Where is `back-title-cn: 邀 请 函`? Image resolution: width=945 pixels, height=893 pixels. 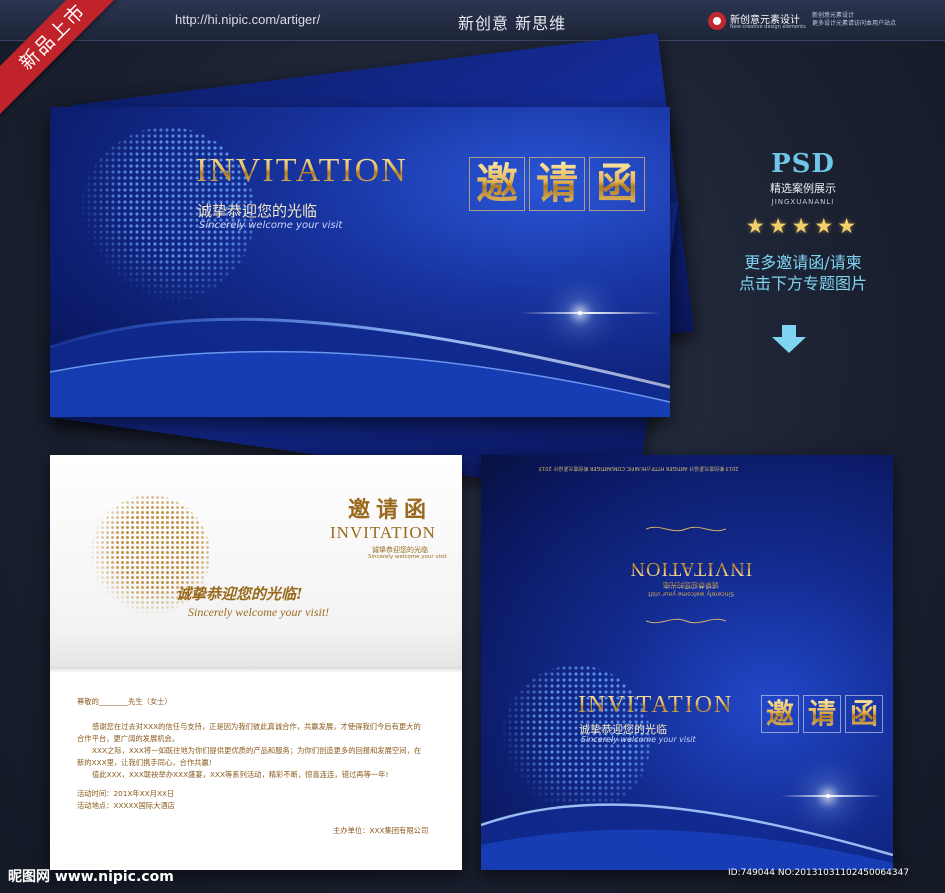
back-title-cn: 邀 请 函 is located at coordinates (822, 714).